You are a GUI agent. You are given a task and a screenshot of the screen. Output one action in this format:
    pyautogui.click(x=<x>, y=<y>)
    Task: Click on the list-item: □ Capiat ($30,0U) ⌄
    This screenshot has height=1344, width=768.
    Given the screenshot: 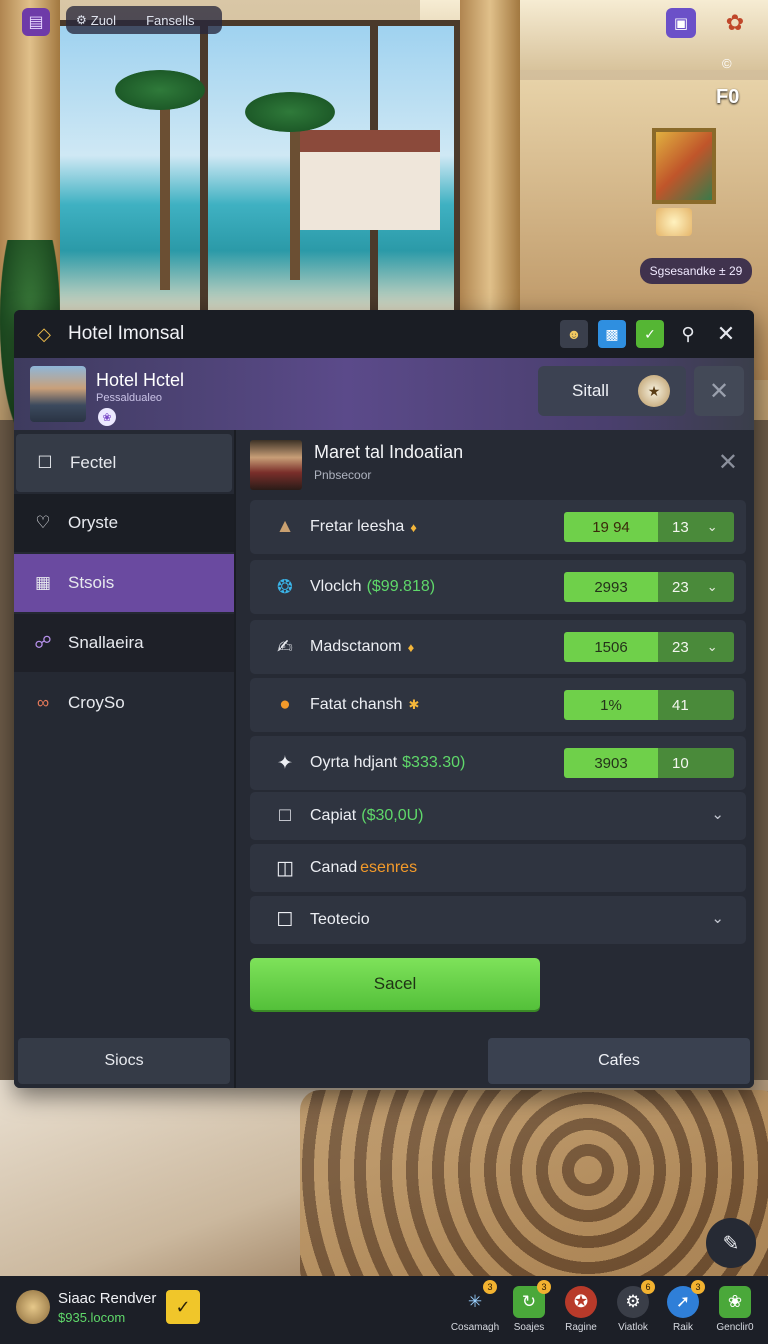 What is the action you would take?
    pyautogui.click(x=498, y=816)
    